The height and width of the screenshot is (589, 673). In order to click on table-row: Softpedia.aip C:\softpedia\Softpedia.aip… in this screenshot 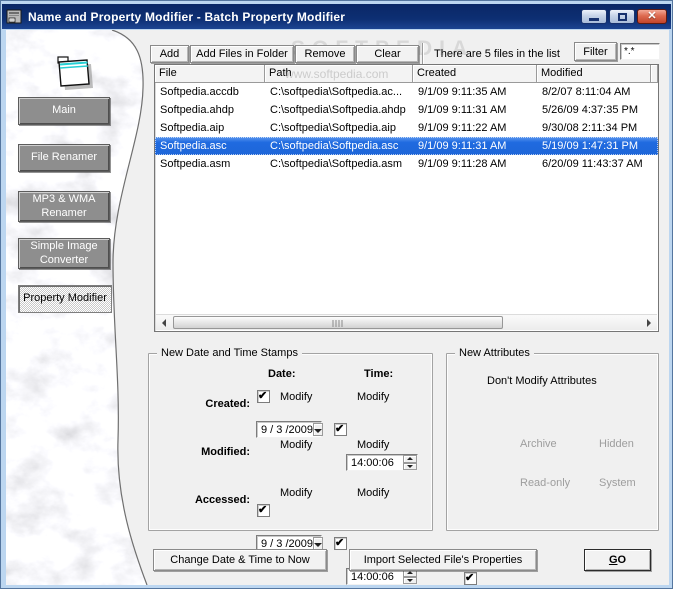, I will do `click(406, 128)`.